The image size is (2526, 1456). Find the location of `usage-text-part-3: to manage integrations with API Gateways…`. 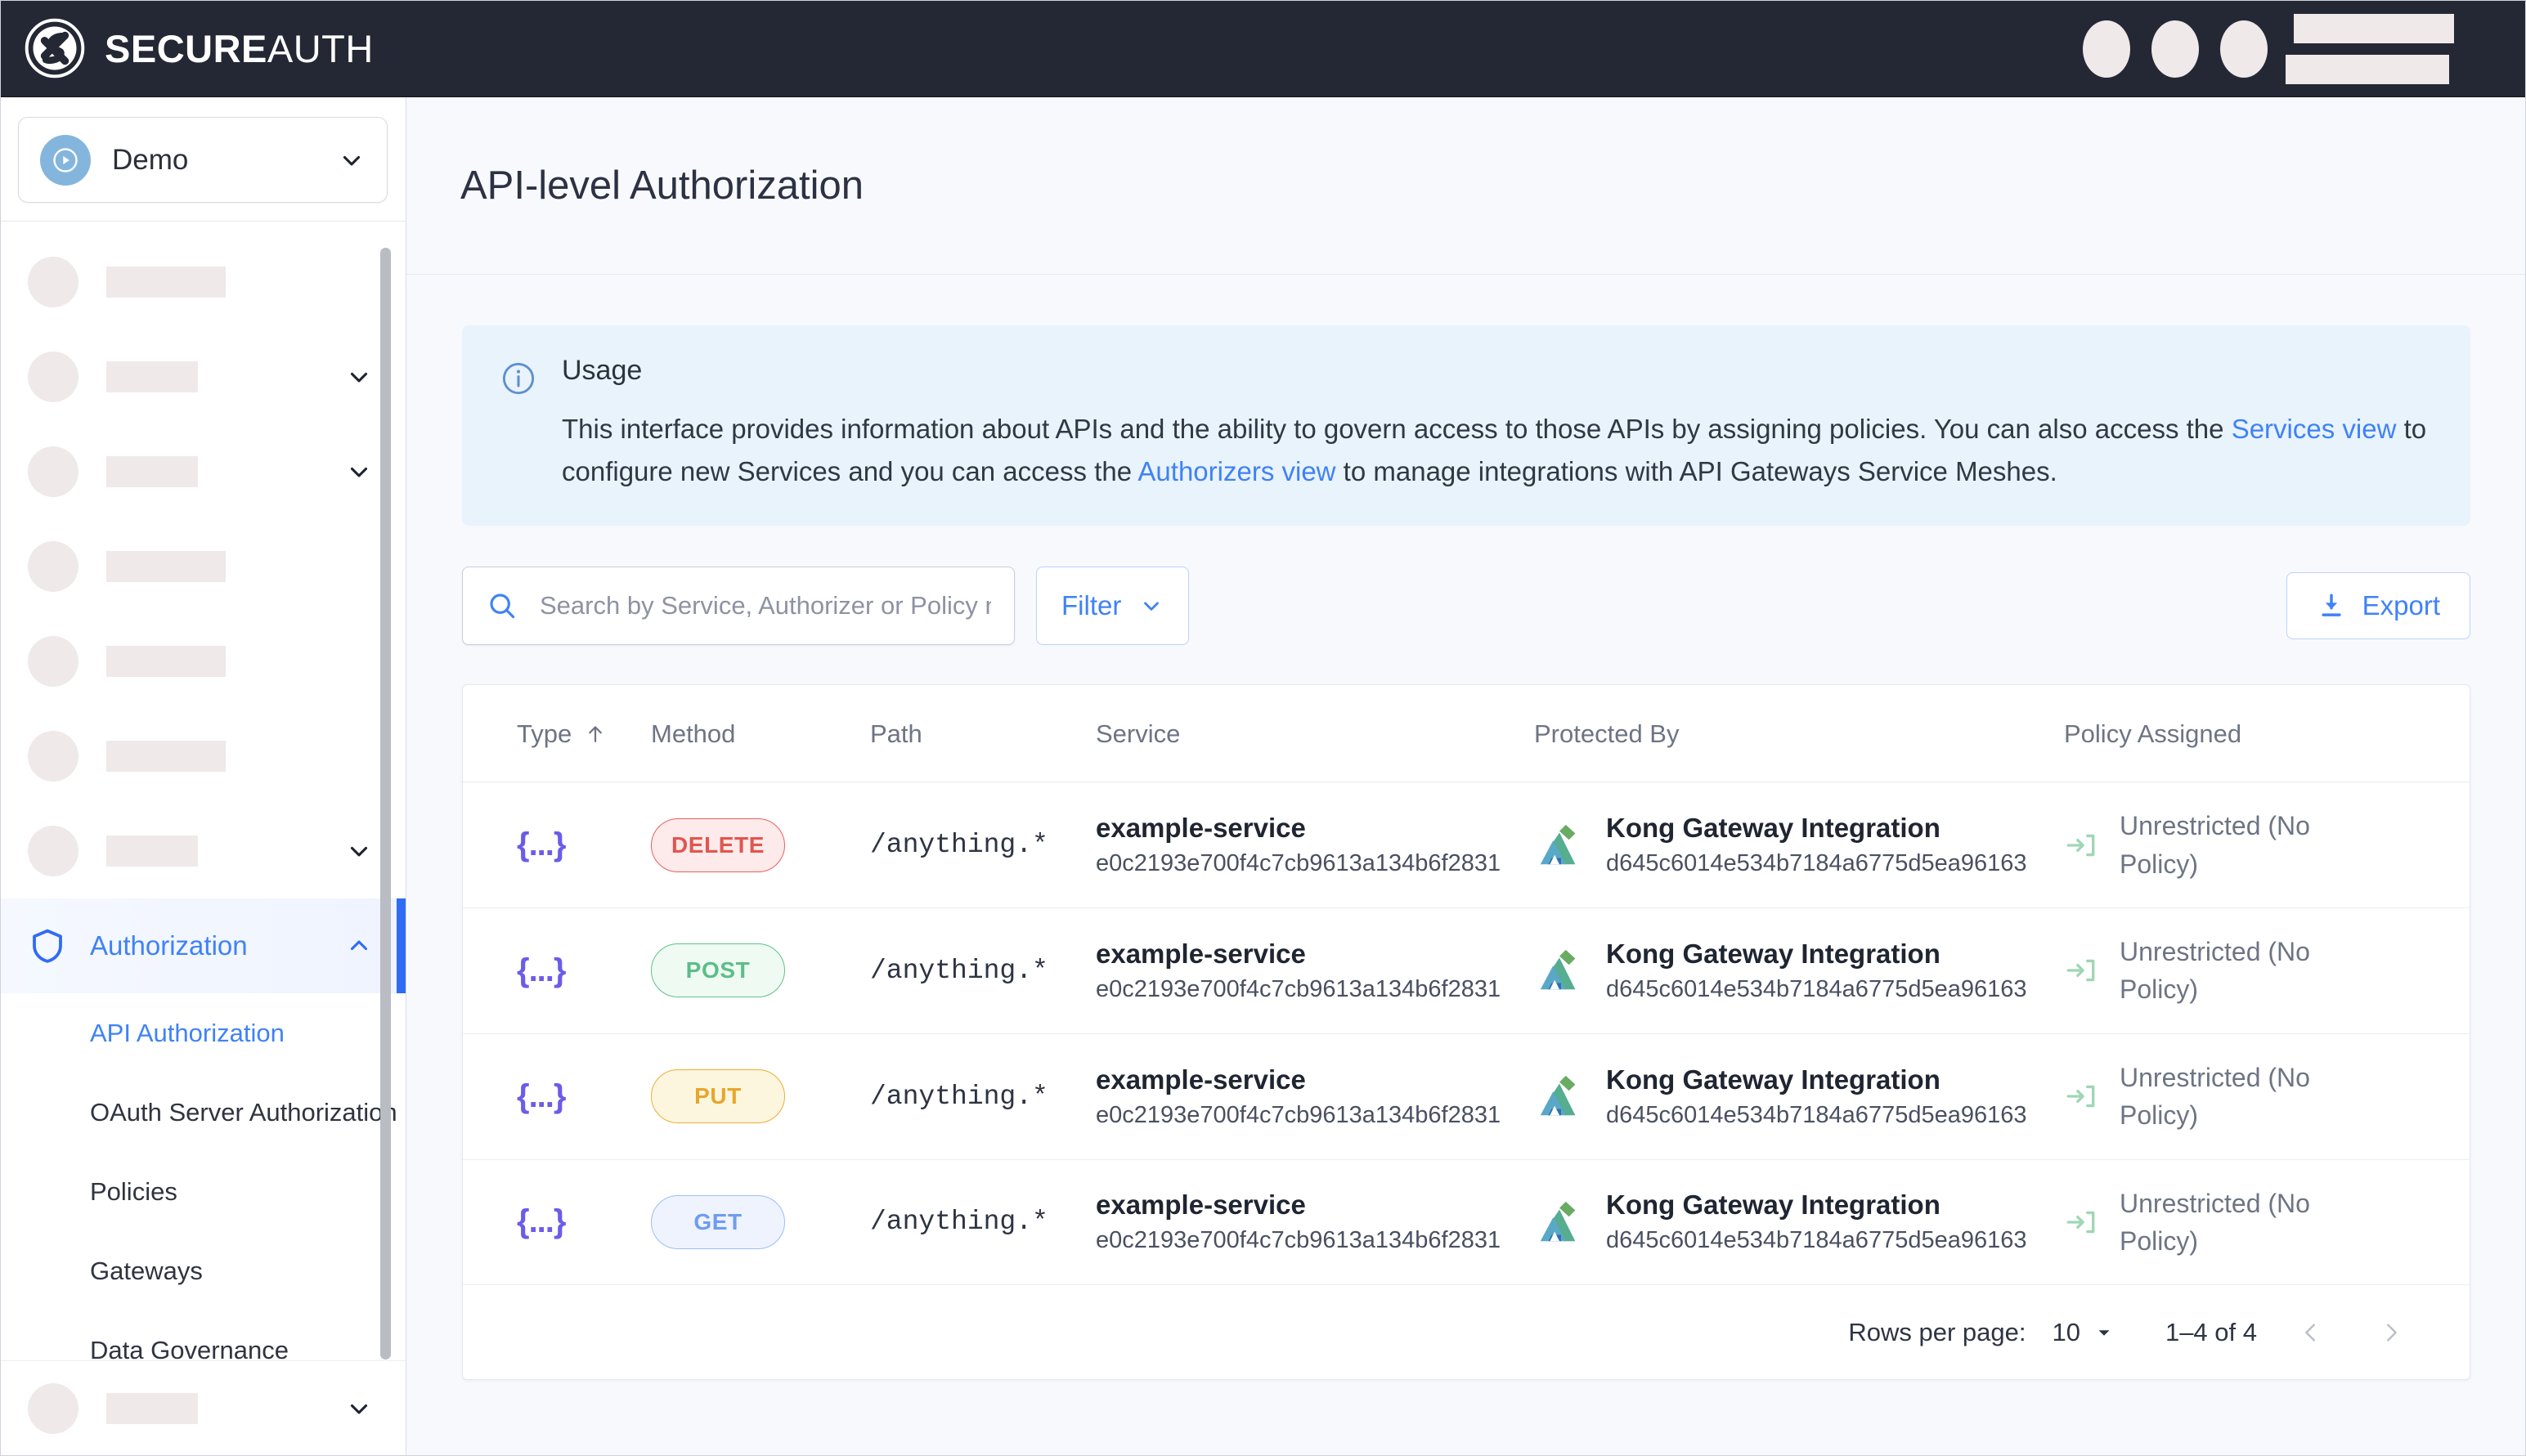

usage-text-part-3: to manage integrations with API Gateways… is located at coordinates (1696, 472).